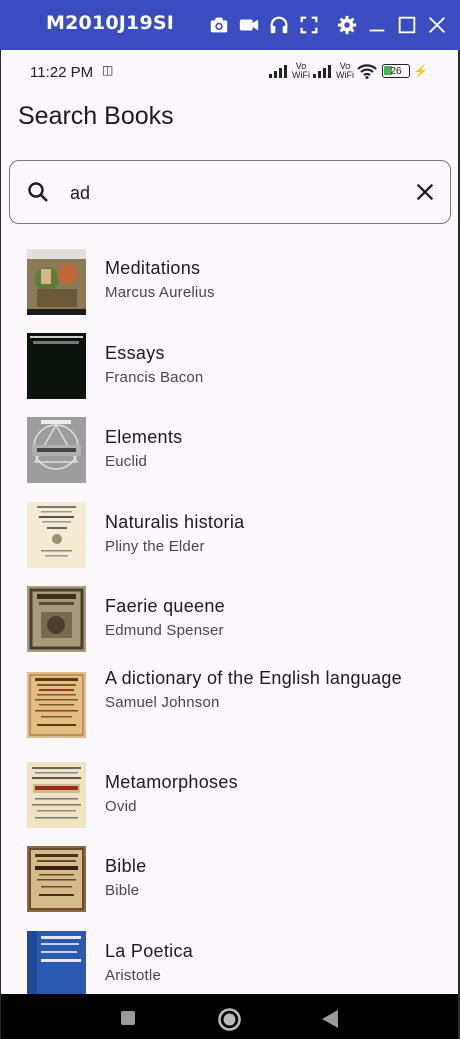  I want to click on book-author: Euclid, so click(126, 461).